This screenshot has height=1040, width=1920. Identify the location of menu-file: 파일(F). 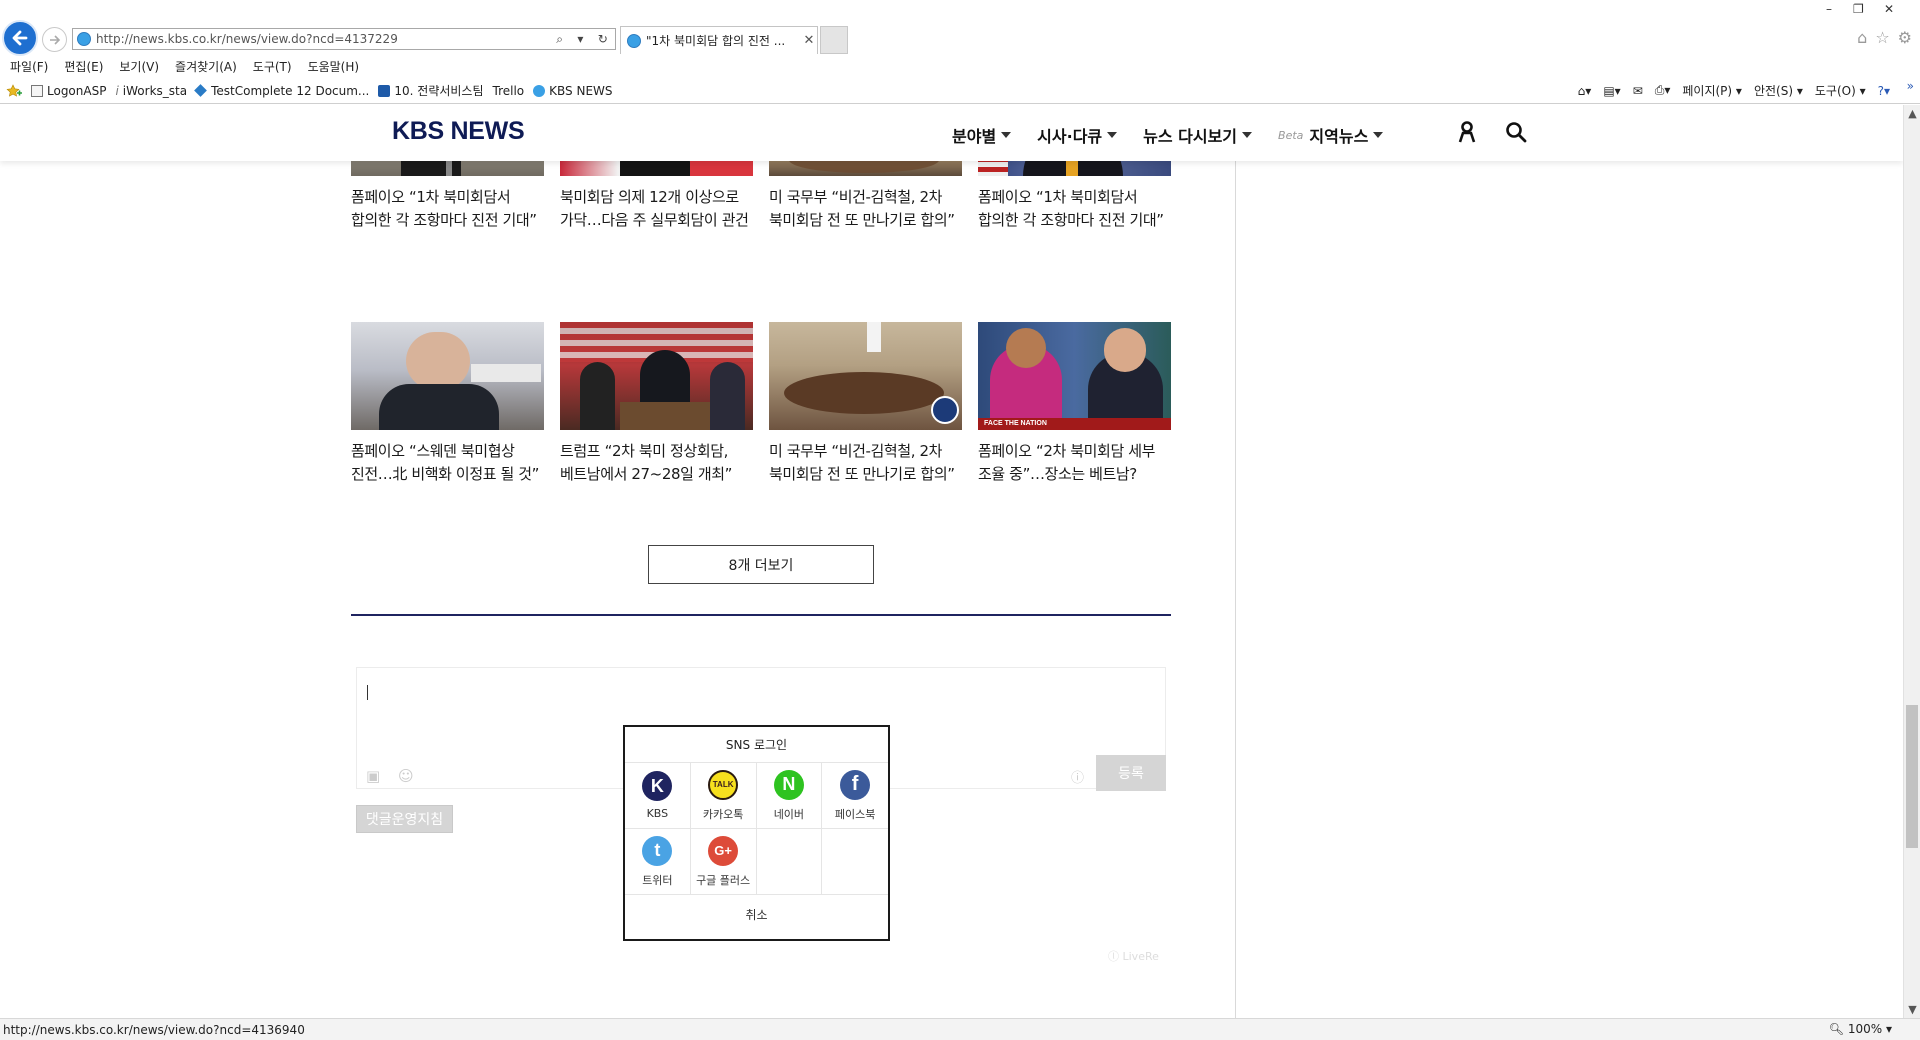
(29, 66).